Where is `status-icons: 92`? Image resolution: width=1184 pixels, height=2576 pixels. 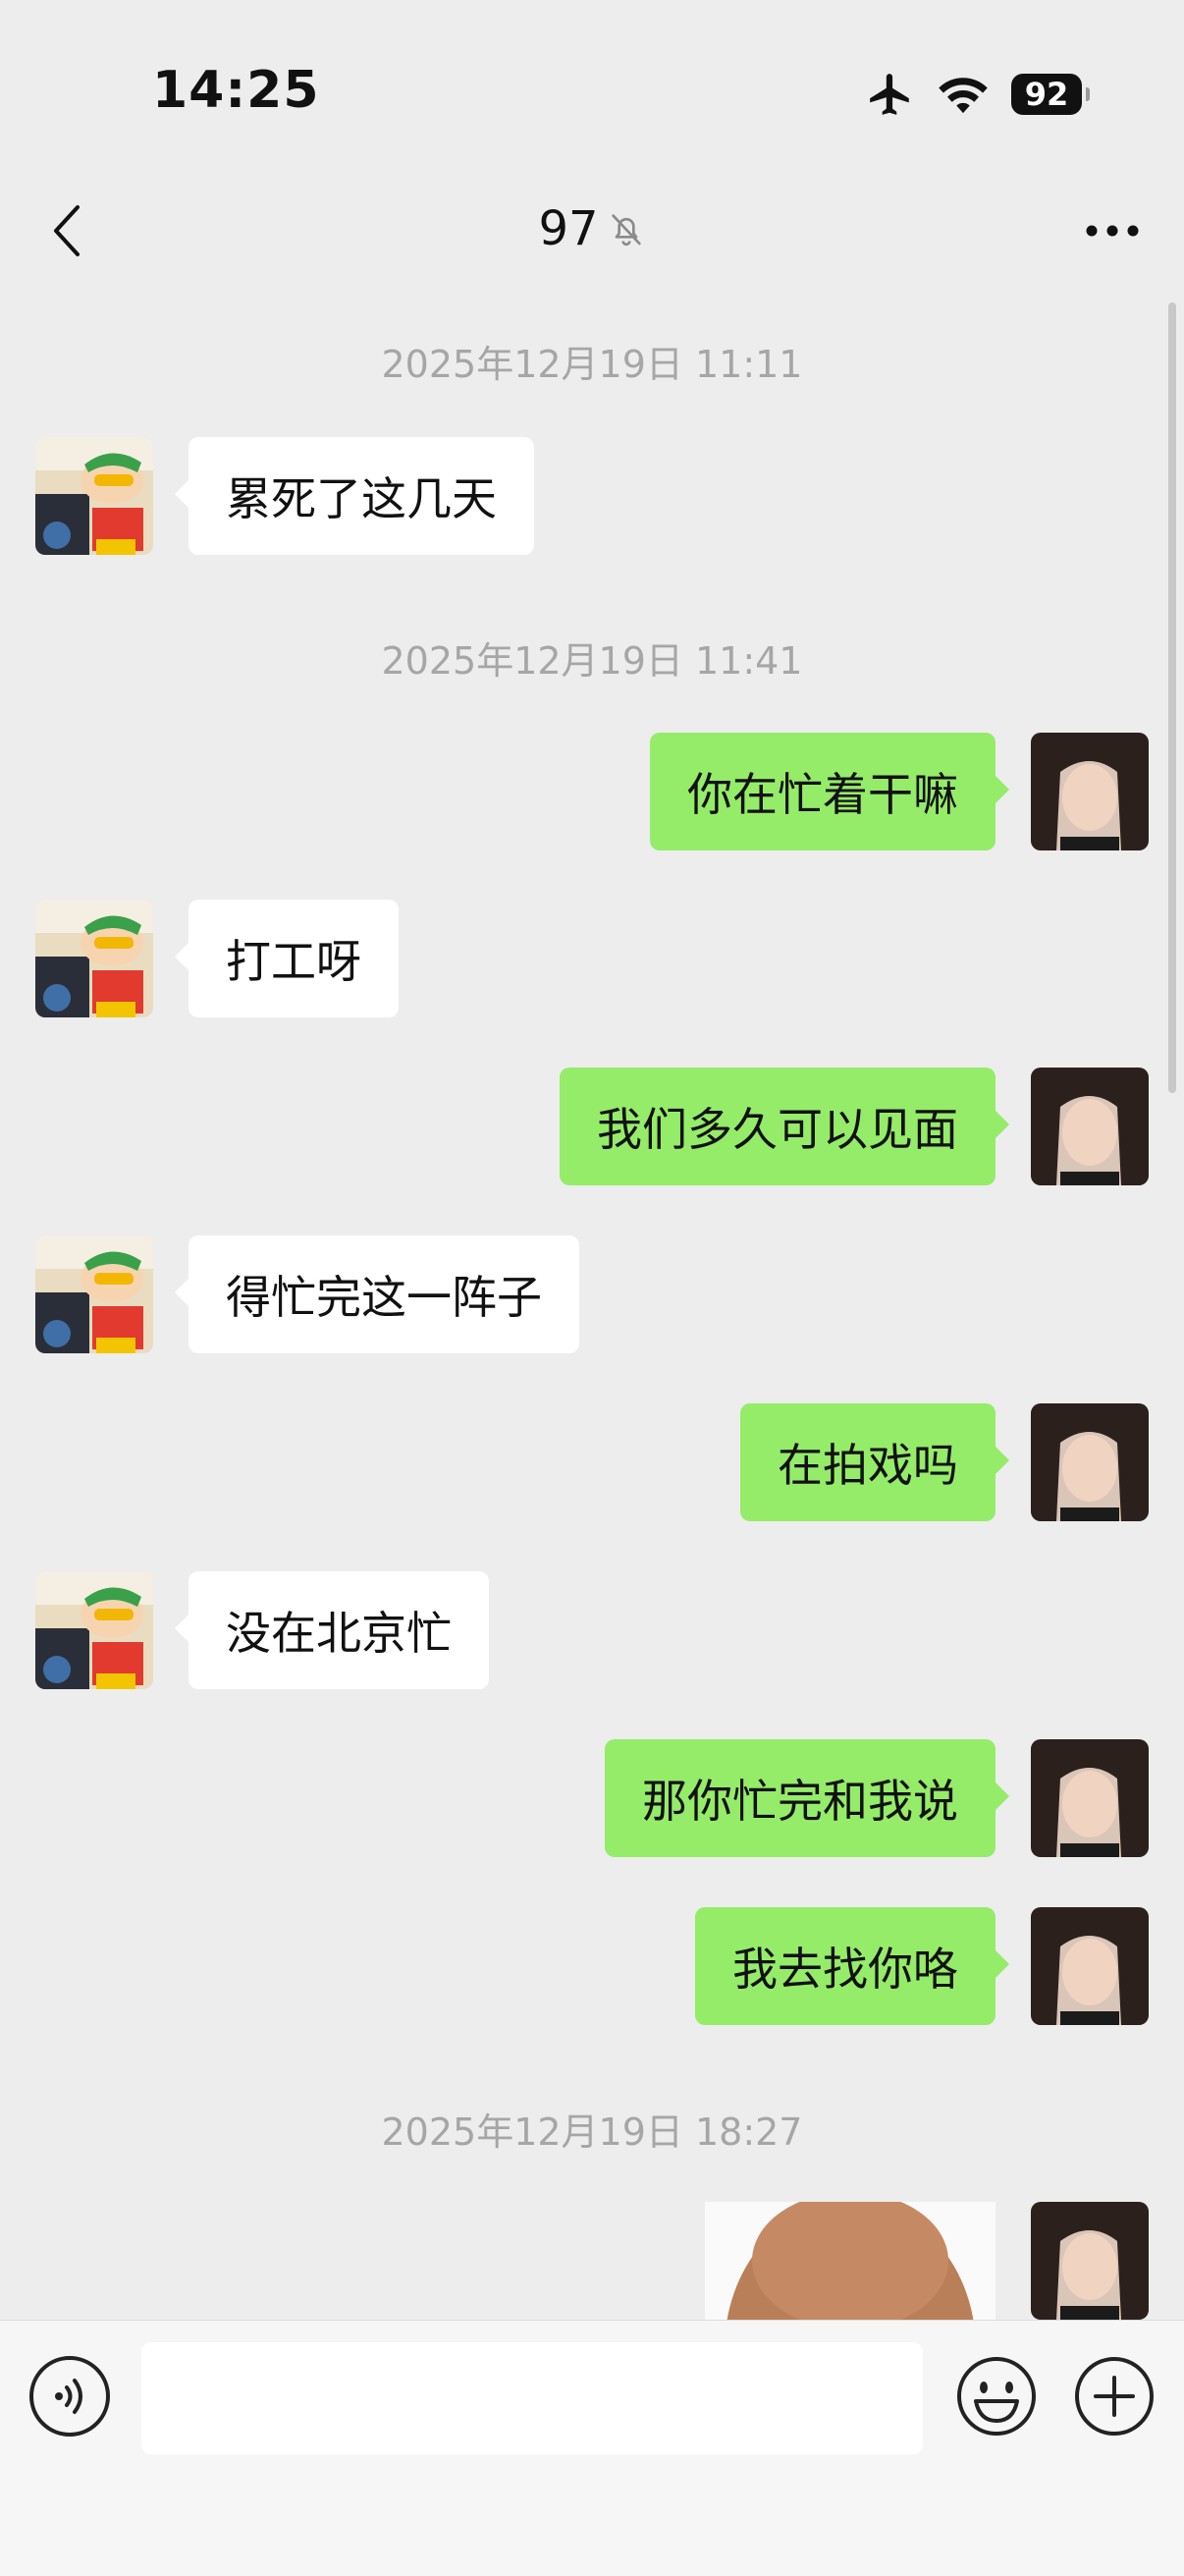
status-icons: 92 is located at coordinates (978, 95).